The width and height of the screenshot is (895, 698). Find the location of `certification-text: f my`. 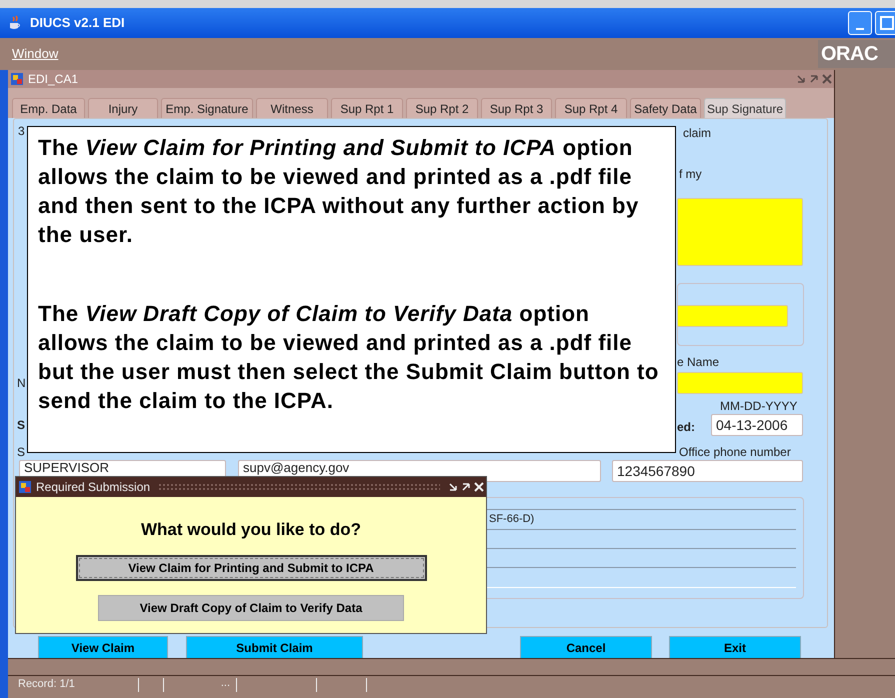

certification-text: f my is located at coordinates (690, 174).